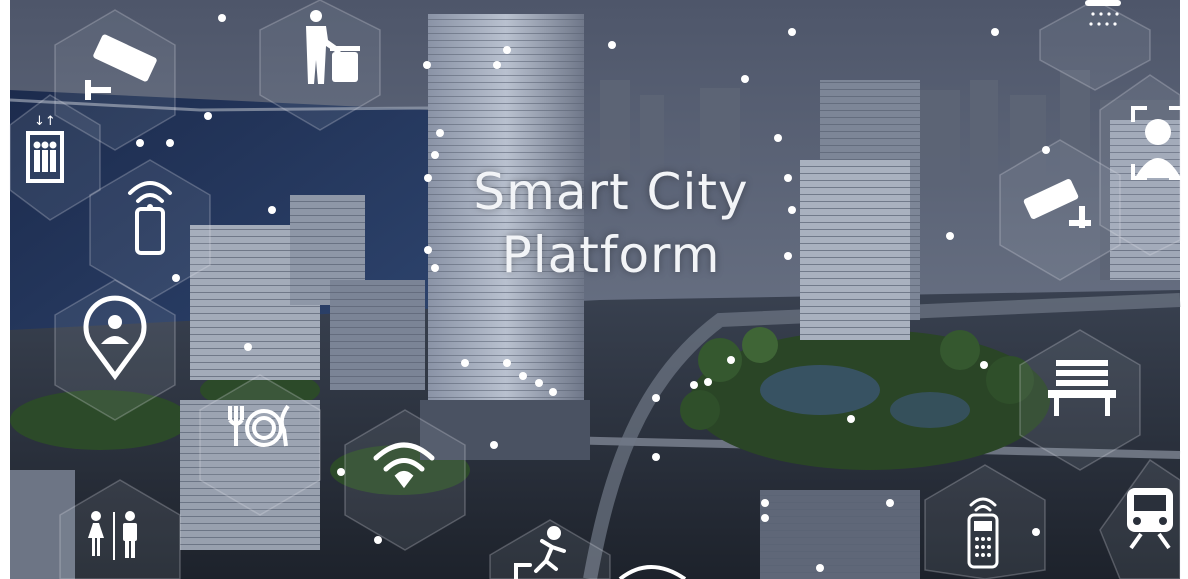  I want to click on white-border-left, so click(5, 289).